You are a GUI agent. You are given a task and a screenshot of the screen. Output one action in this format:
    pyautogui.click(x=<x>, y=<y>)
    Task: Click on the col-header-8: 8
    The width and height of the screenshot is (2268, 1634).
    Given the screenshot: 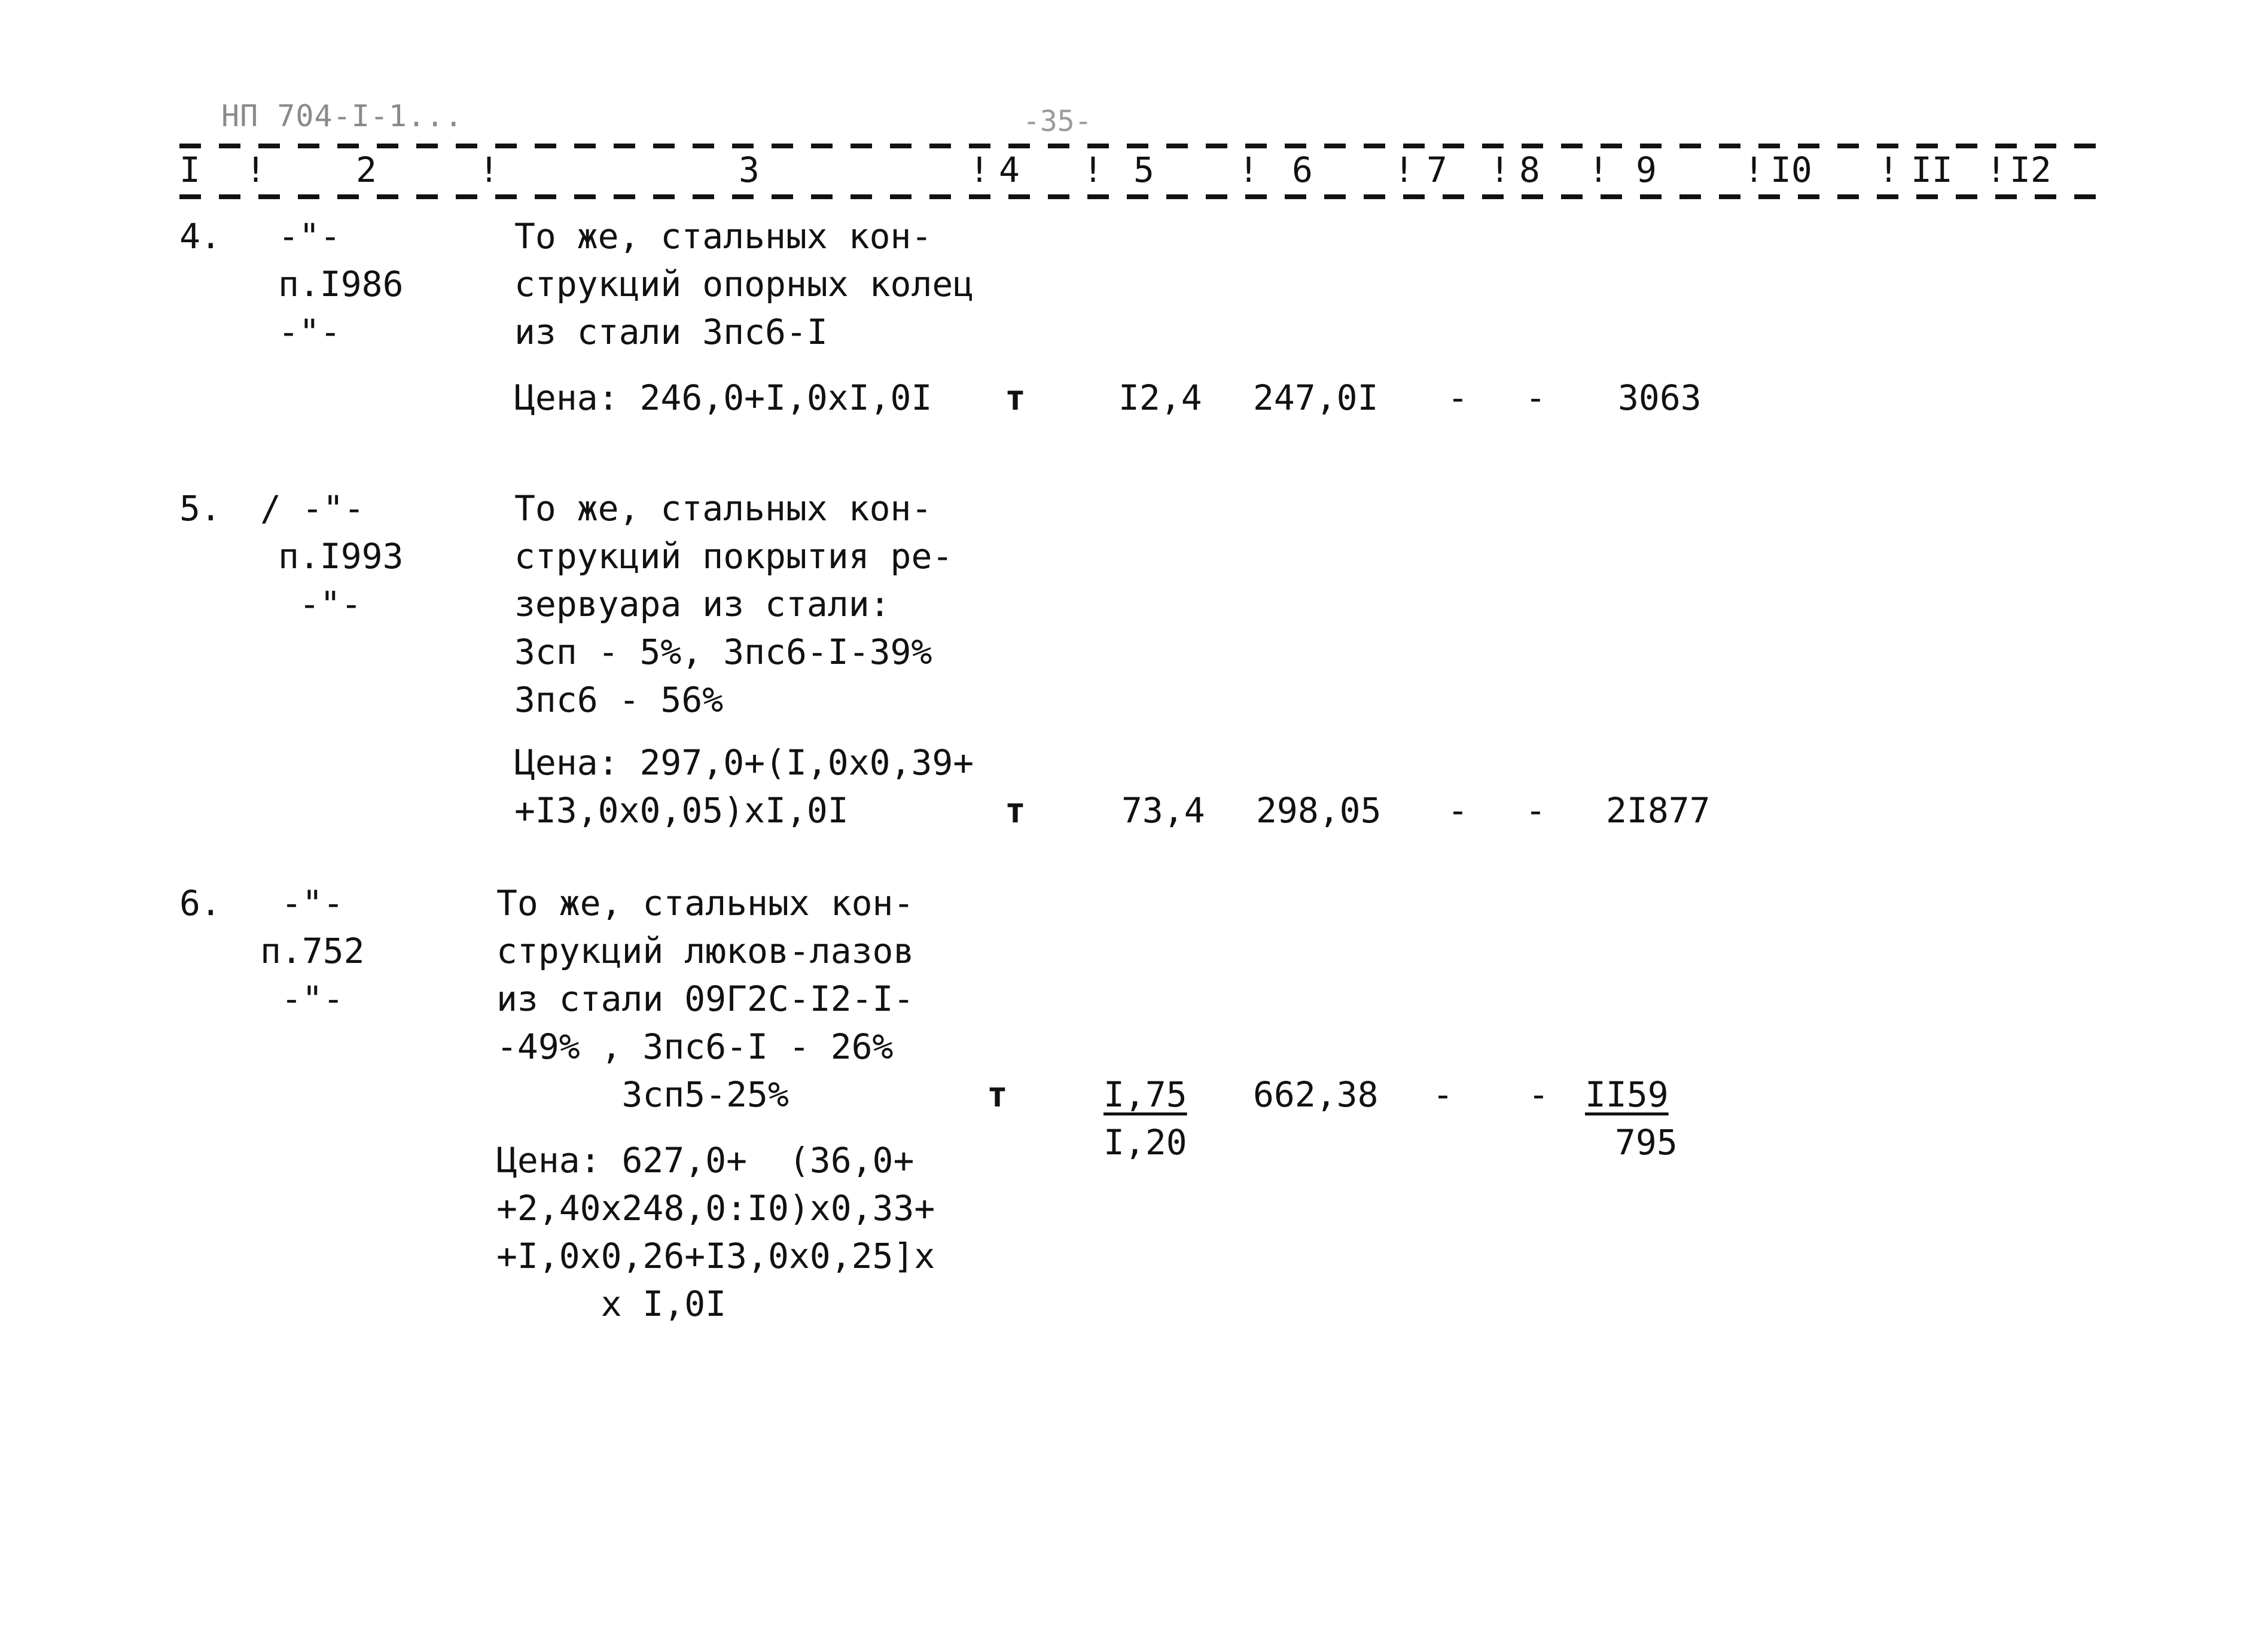 What is the action you would take?
    pyautogui.click(x=1529, y=170)
    